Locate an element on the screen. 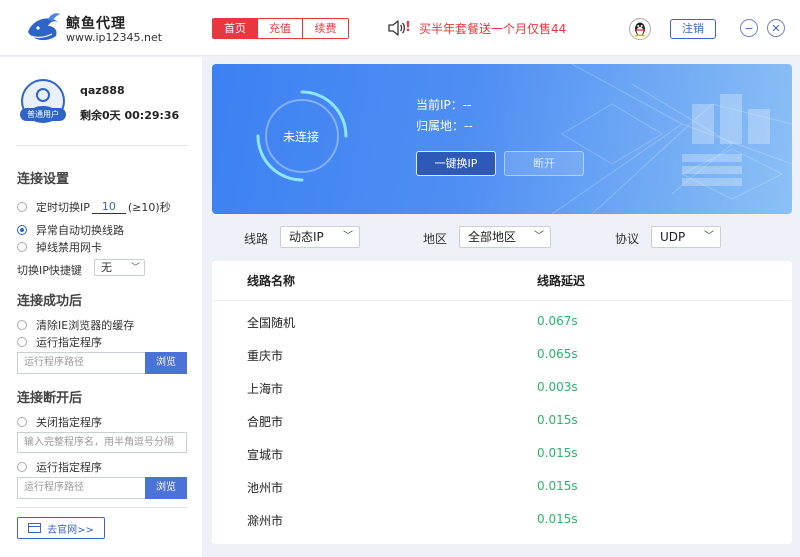 Image resolution: width=800 pixels, height=557 pixels. line-delay: 0.067s is located at coordinates (557, 321).